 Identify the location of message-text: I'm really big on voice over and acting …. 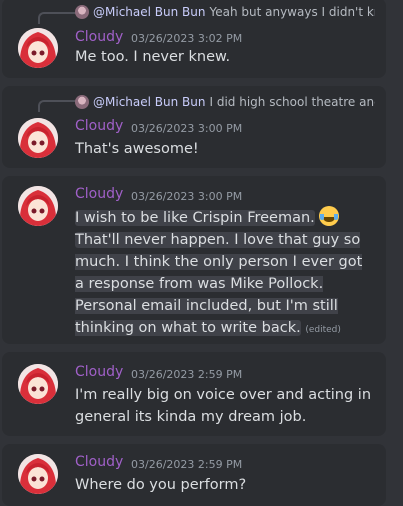
(223, 406).